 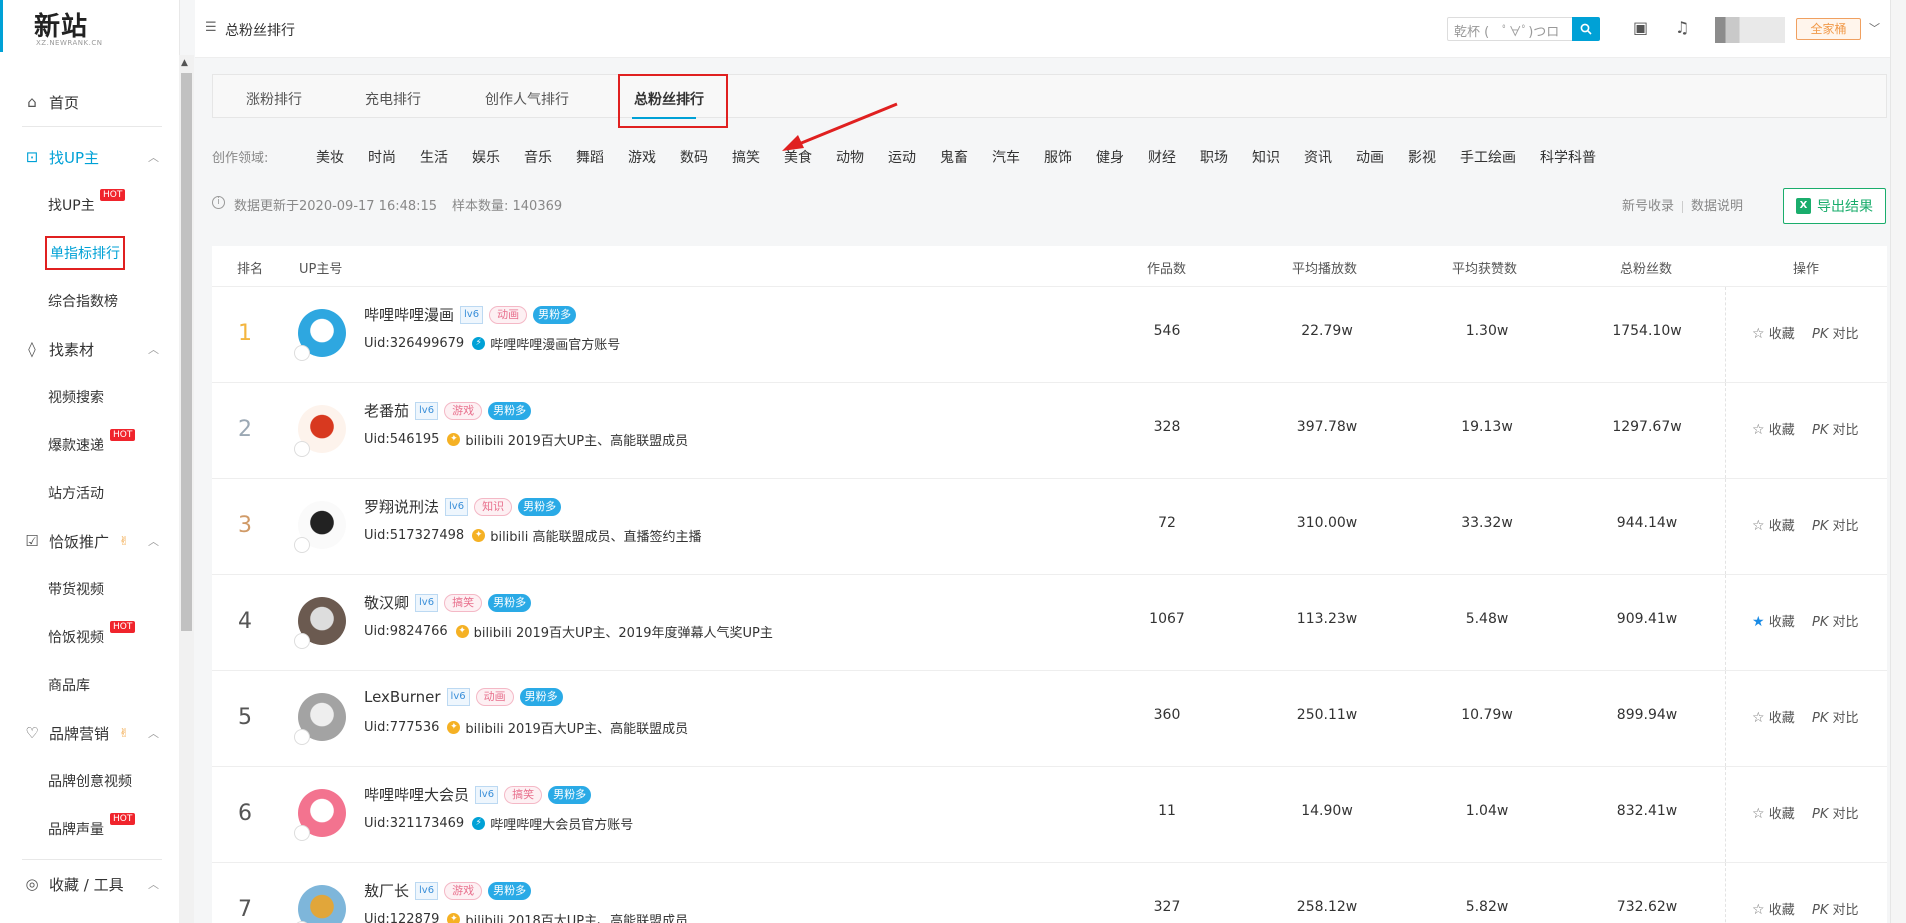 What do you see at coordinates (402, 439) in the screenshot?
I see `uid: Uid:546195` at bounding box center [402, 439].